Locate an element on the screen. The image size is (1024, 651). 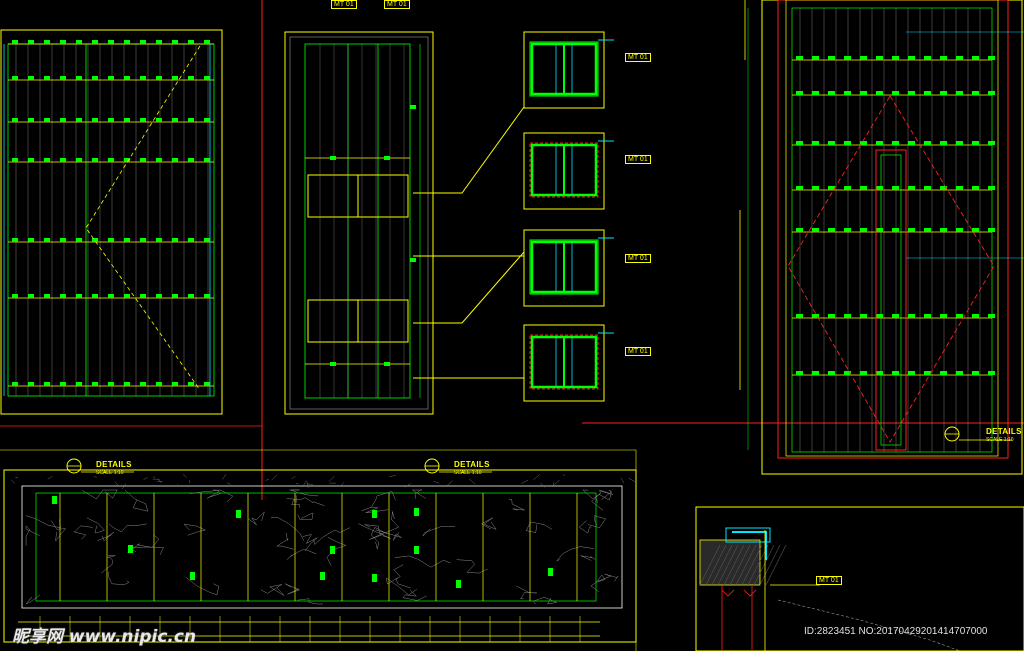
details-label-2: DETAILS is located at coordinates (472, 464).